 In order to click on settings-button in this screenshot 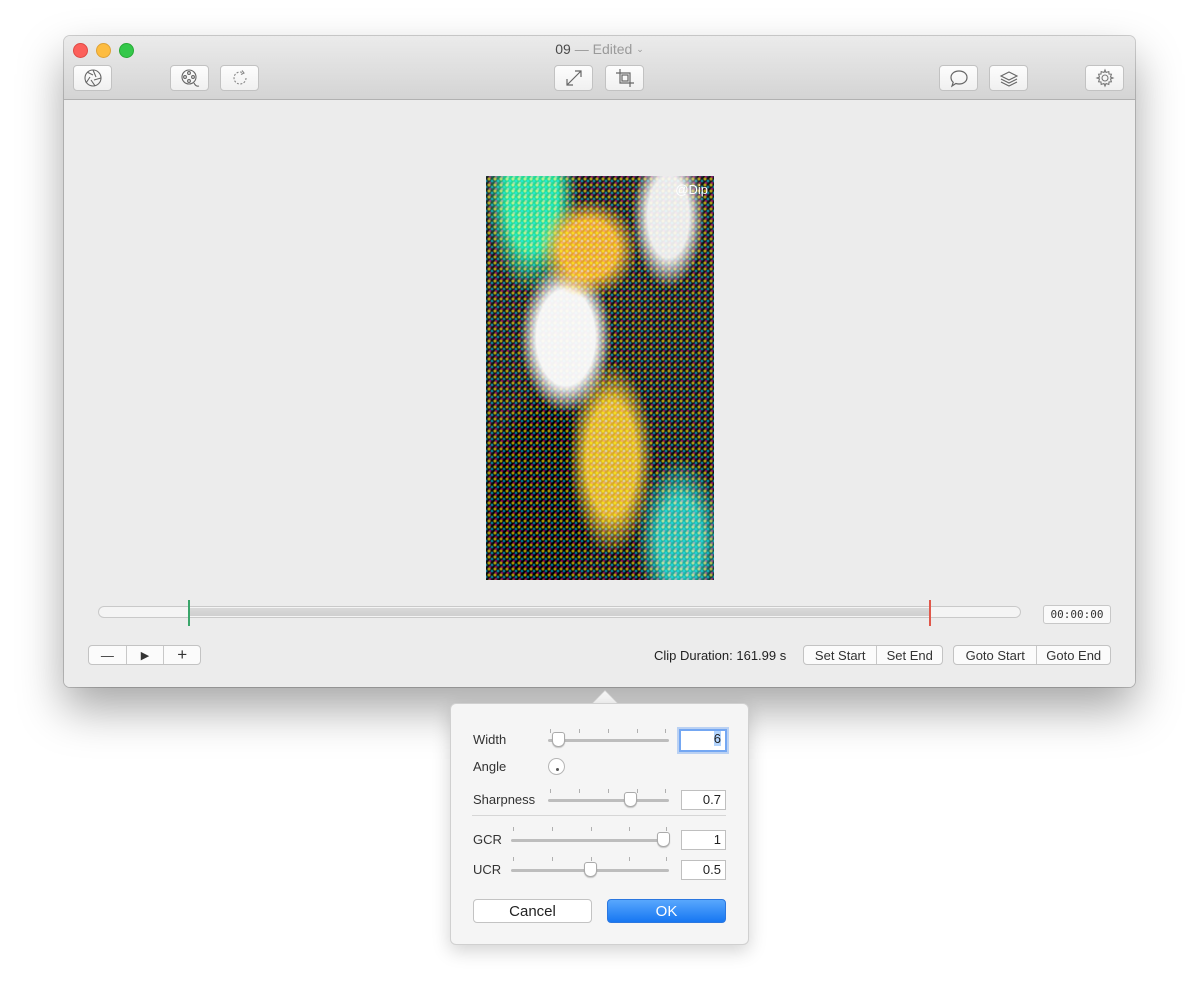, I will do `click(1104, 78)`.